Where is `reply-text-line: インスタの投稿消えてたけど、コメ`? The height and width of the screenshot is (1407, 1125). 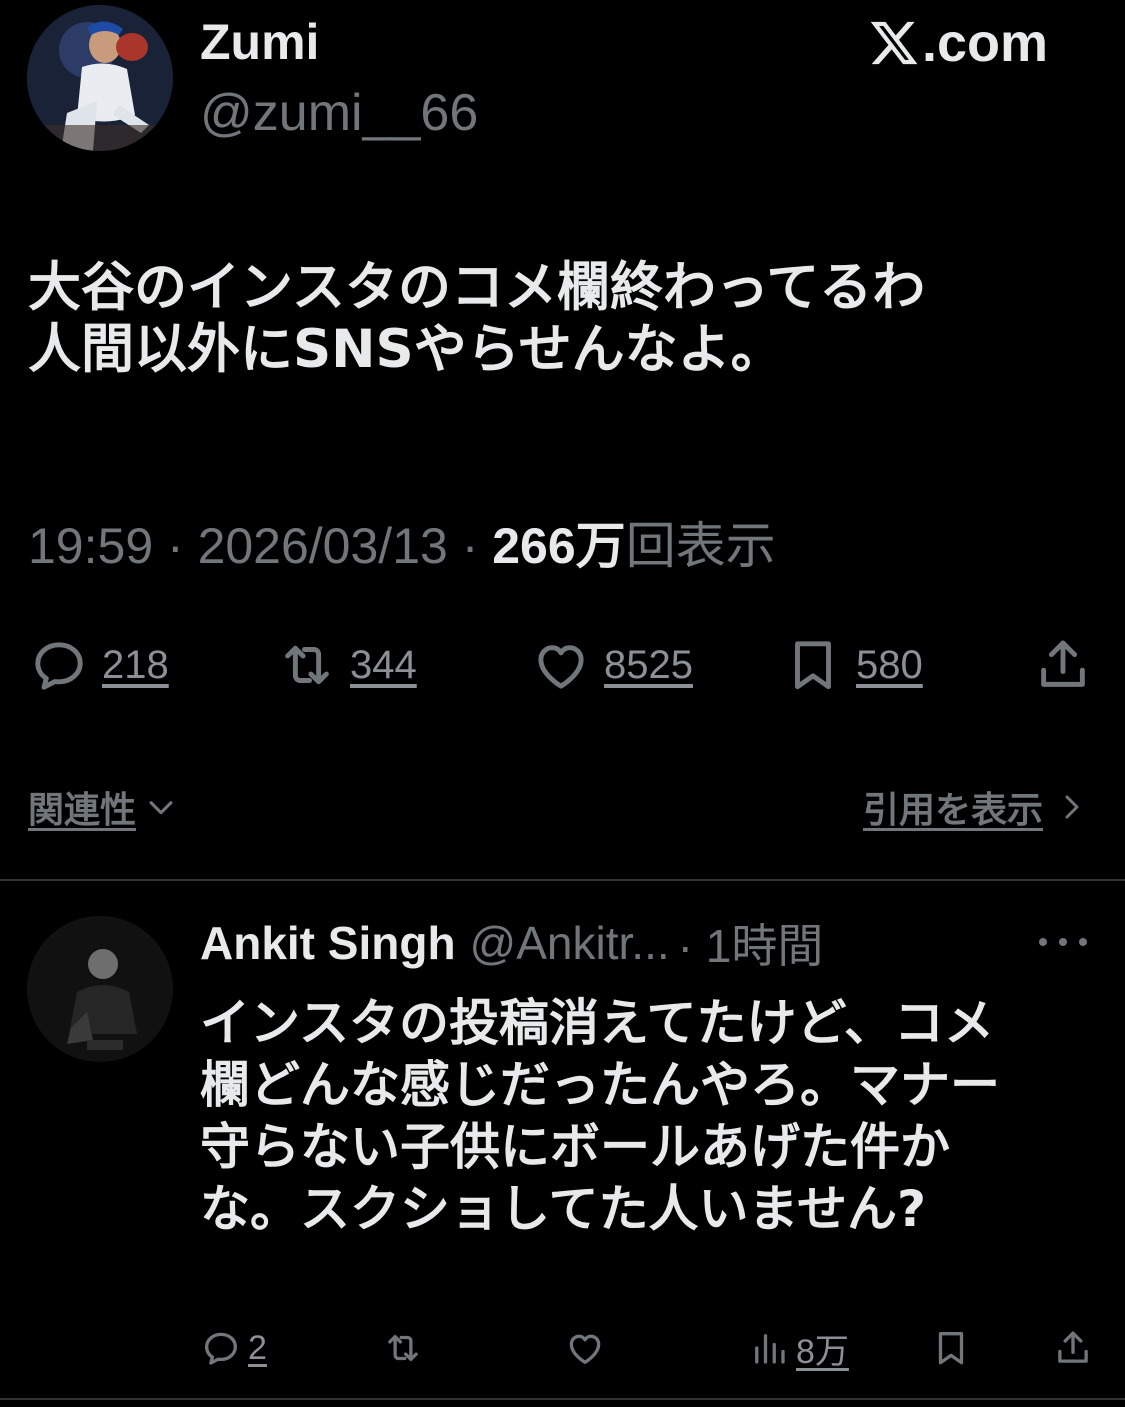
reply-text-line: インスタの投稿消えてたけど、コメ is located at coordinates (597, 1023).